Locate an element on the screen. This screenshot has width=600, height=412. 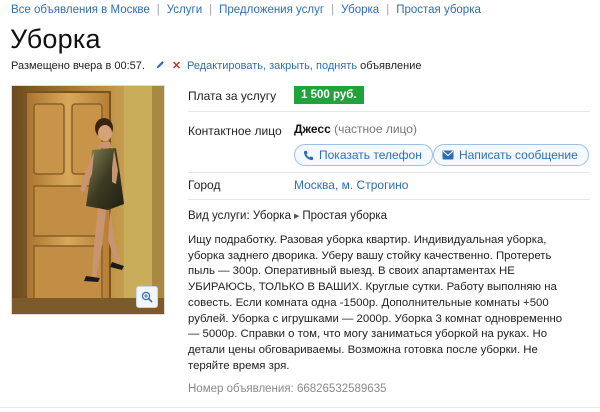
contact-label: Контактное лицо is located at coordinates (235, 131).